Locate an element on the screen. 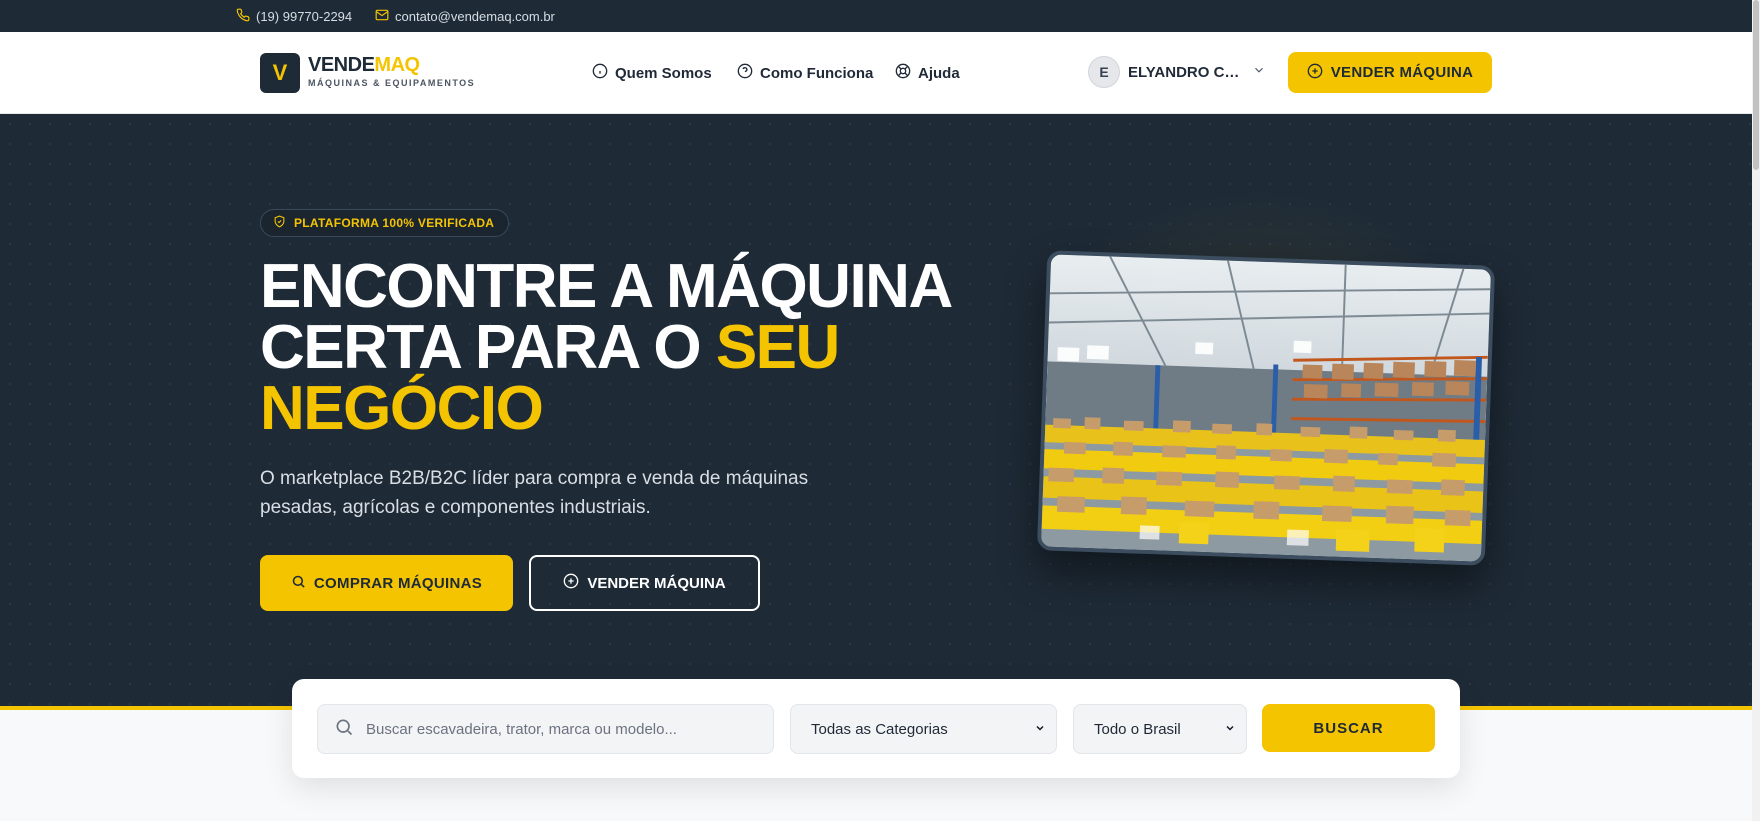  scrollbar-thumb is located at coordinates (1756, 85).